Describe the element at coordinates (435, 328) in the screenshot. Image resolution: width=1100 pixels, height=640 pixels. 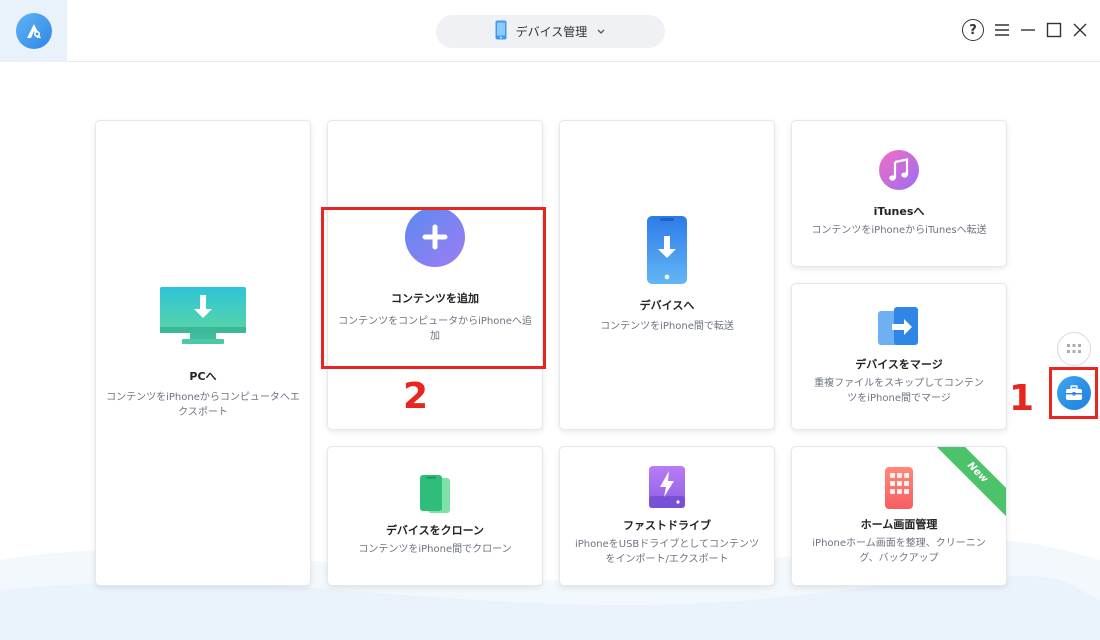
I see `card-description: コンテンツをコンピュータからiPhoneへ追加` at that location.